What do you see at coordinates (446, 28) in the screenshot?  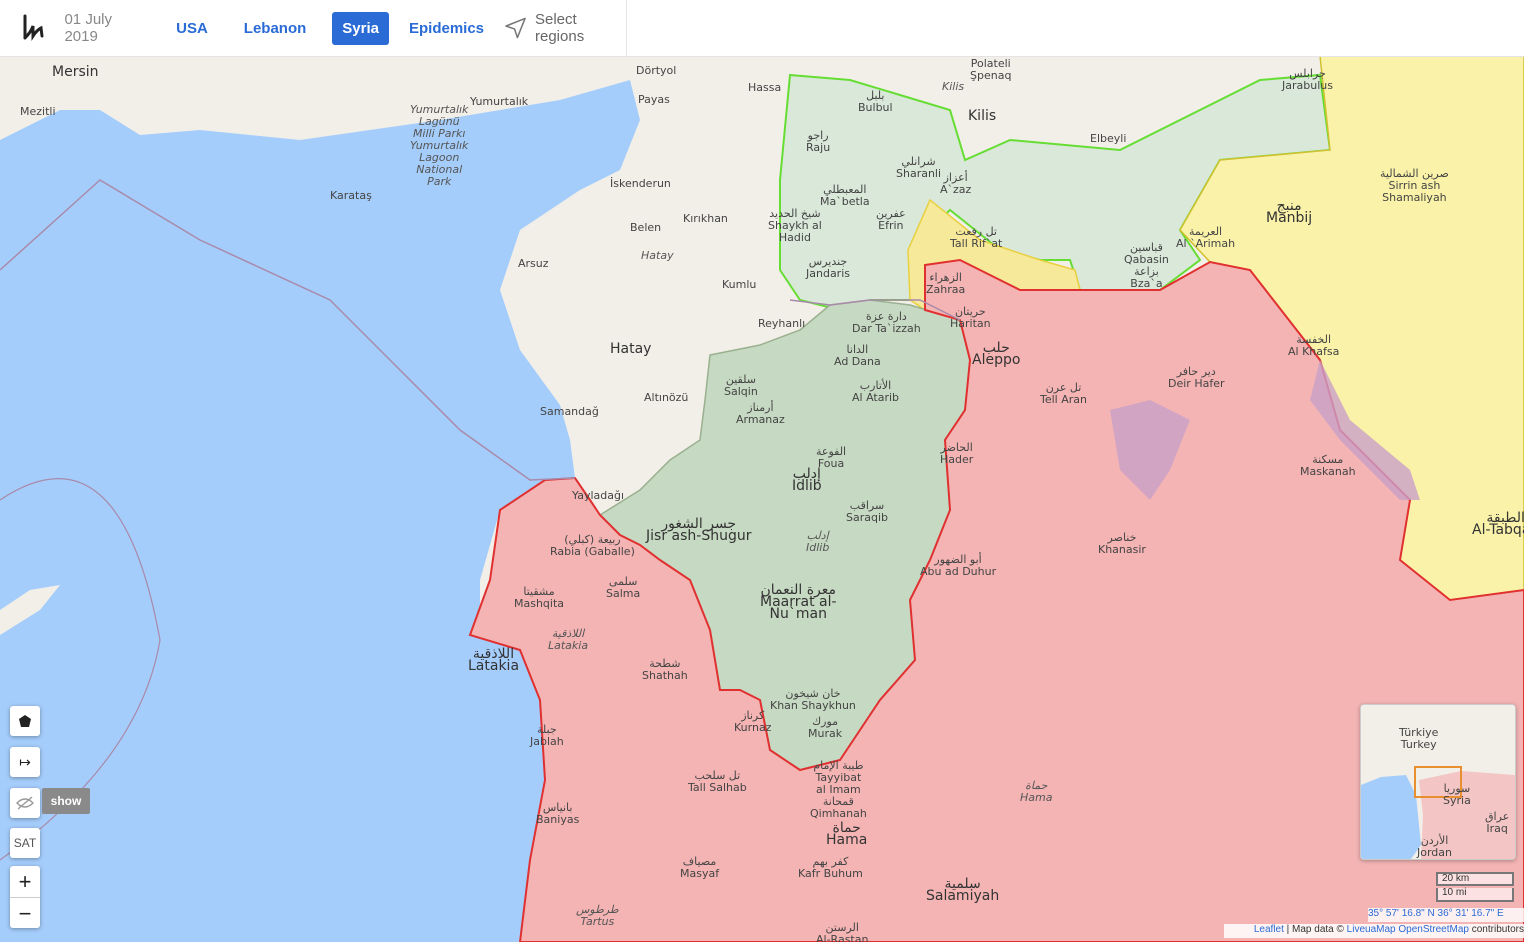 I see `nav-epidemics: Epidemics` at bounding box center [446, 28].